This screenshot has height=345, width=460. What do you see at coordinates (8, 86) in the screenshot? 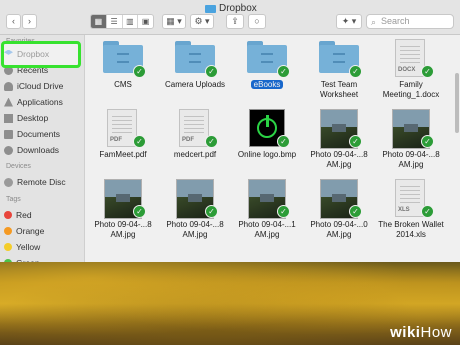
I see `cloud-icon` at bounding box center [8, 86].